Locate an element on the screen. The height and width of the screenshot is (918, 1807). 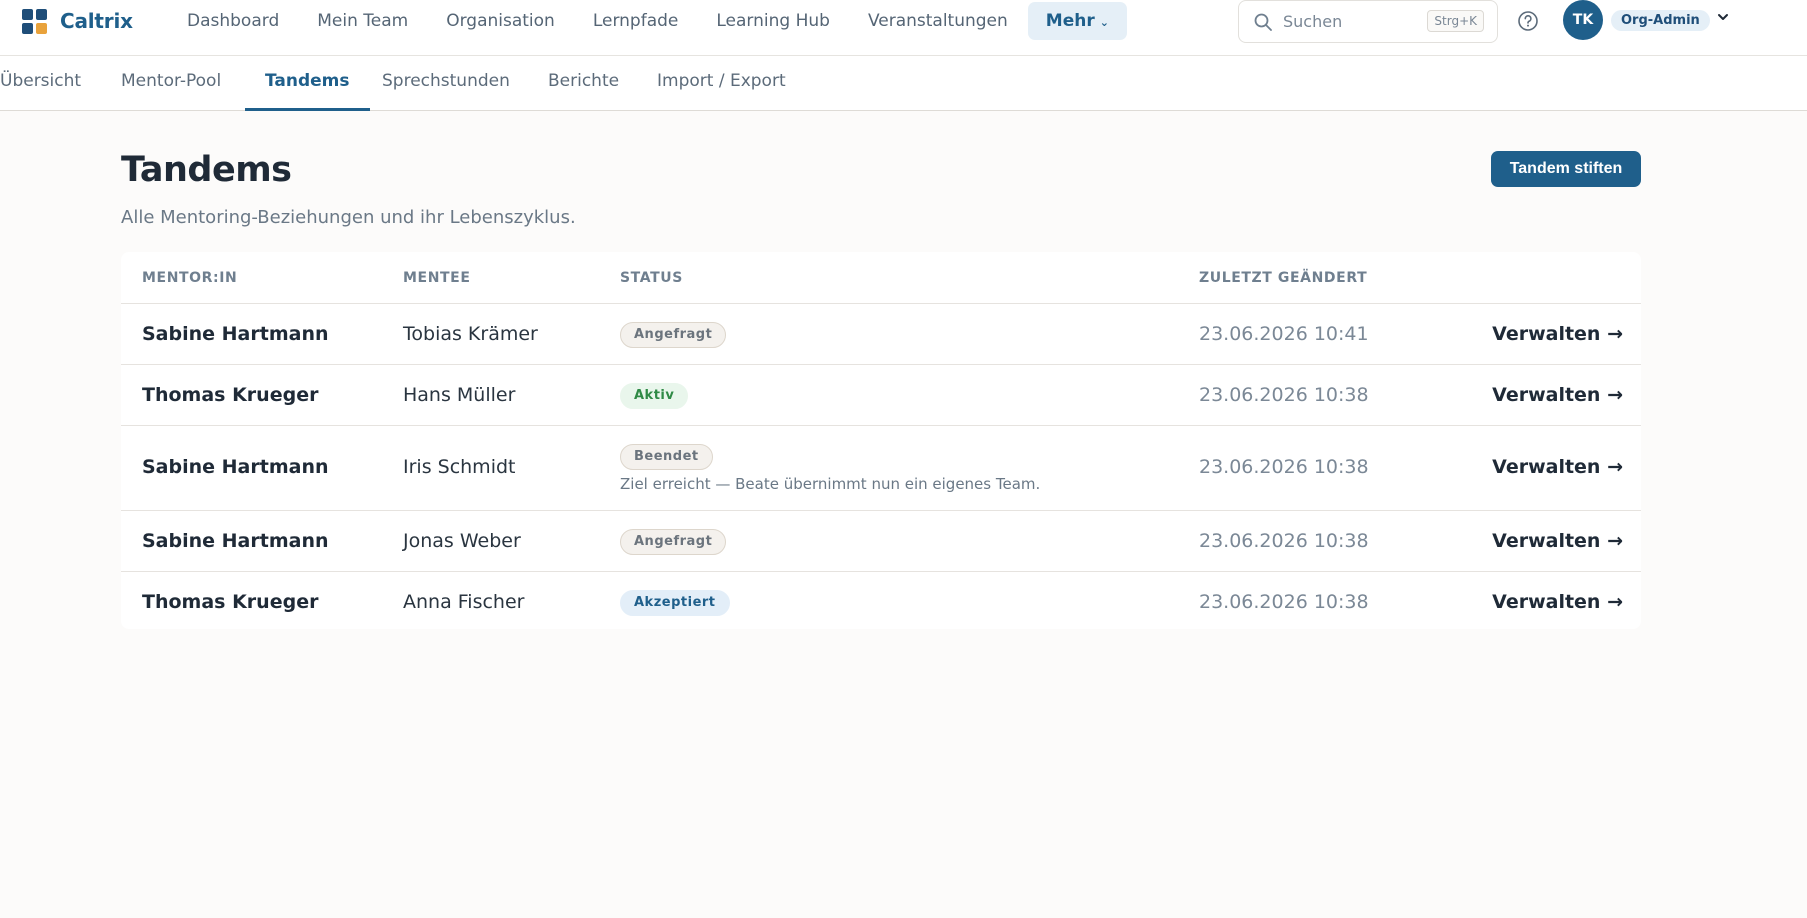
chevron-down-icon: ⌄ is located at coordinates (1104, 22).